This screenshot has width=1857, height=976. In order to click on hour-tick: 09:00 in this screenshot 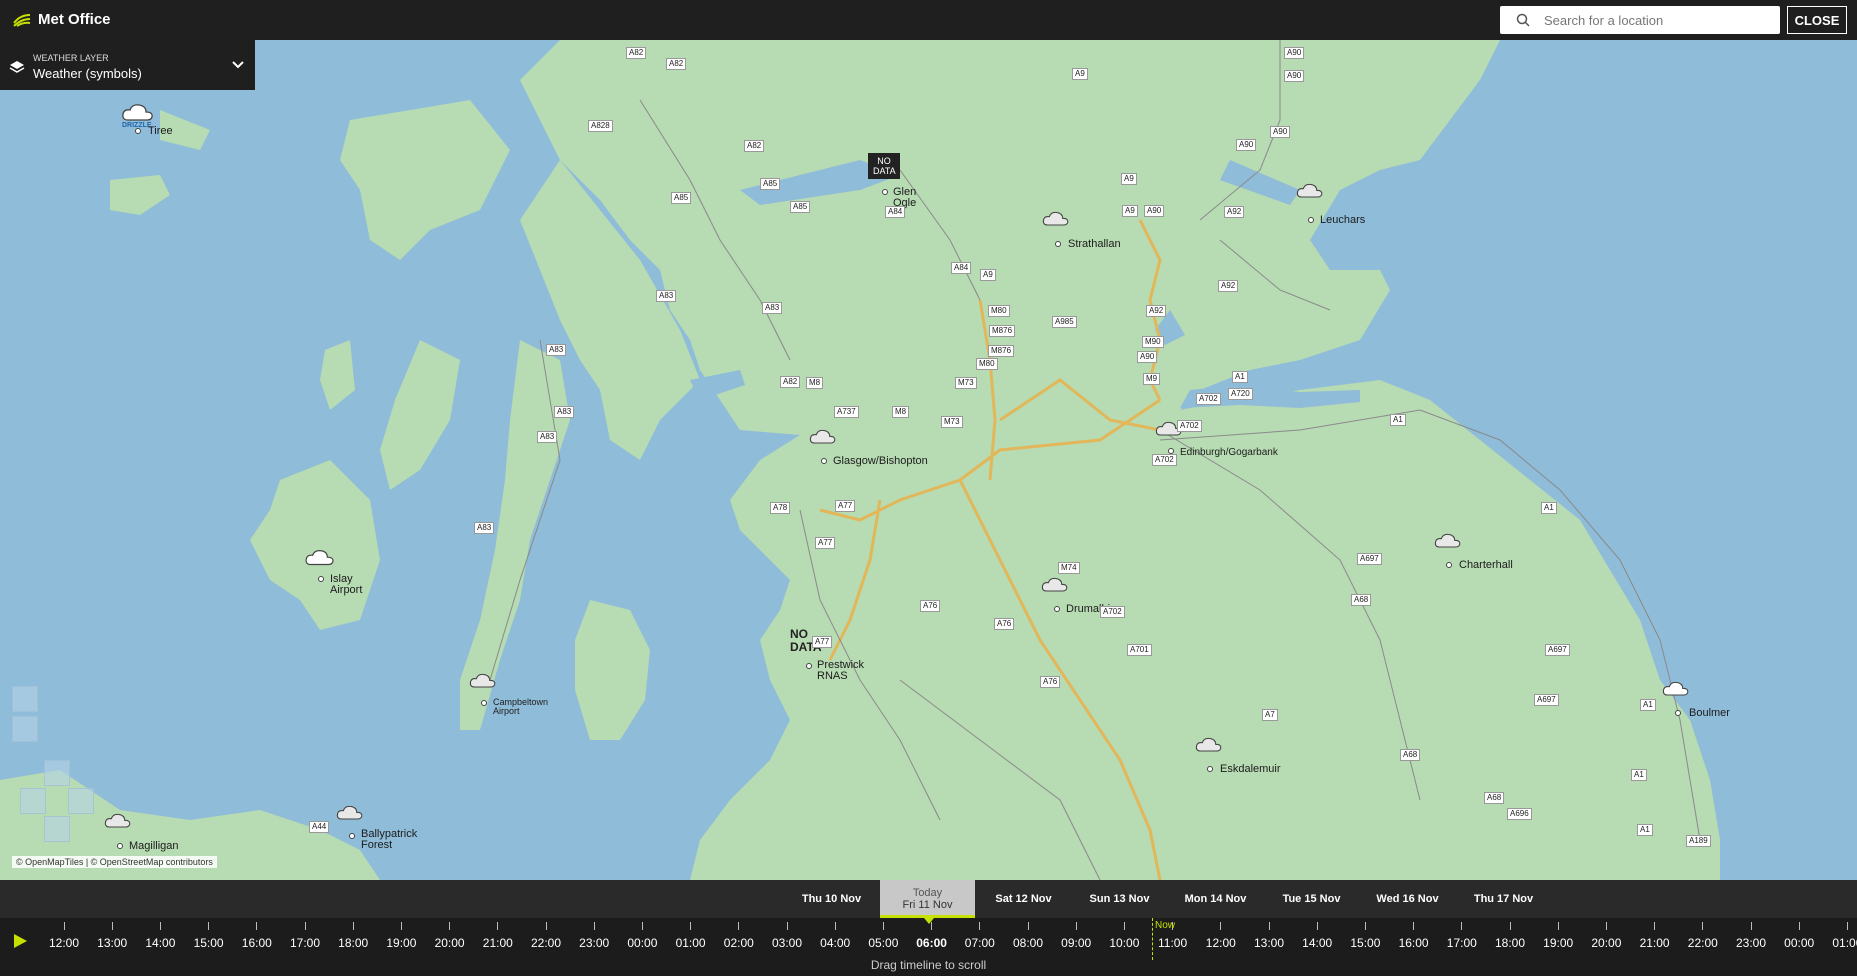, I will do `click(1076, 934)`.